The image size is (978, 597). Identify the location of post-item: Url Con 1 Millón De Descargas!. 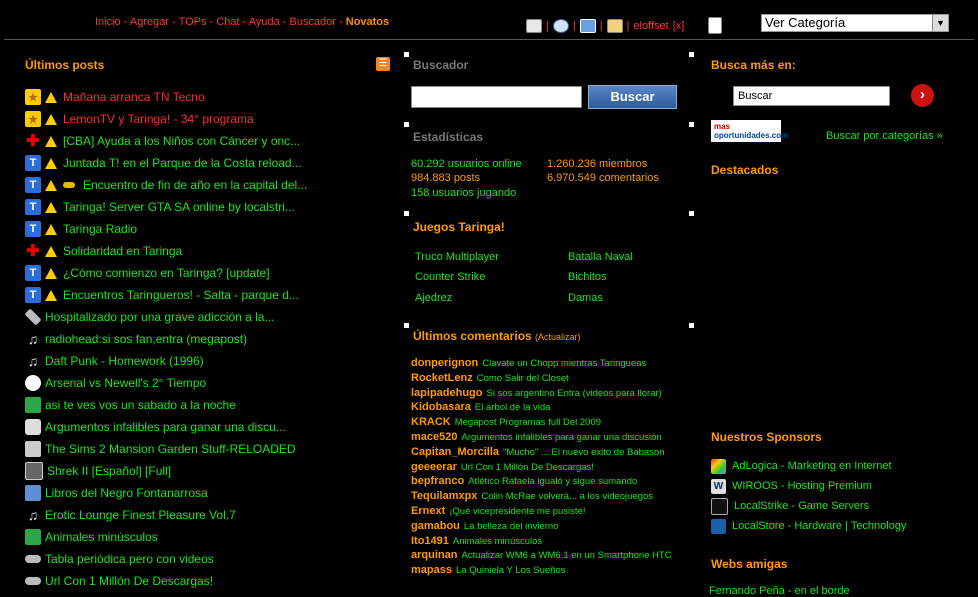
(205, 581).